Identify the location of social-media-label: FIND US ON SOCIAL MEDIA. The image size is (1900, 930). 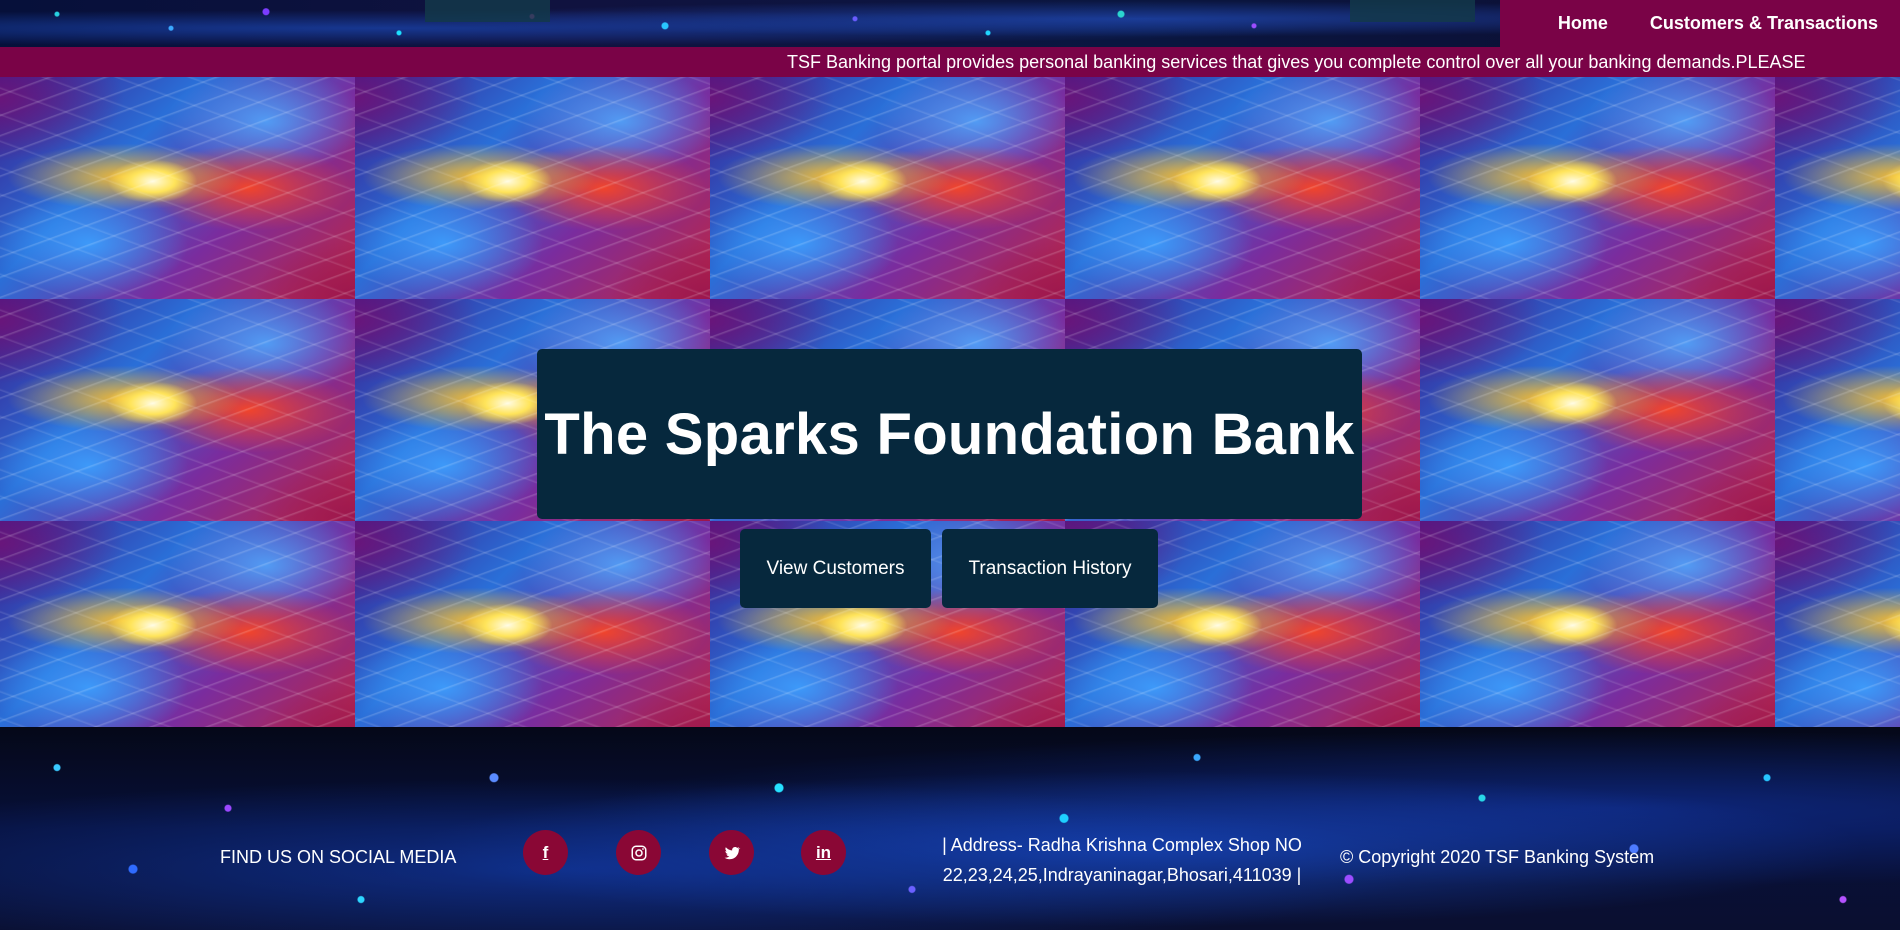
(338, 857).